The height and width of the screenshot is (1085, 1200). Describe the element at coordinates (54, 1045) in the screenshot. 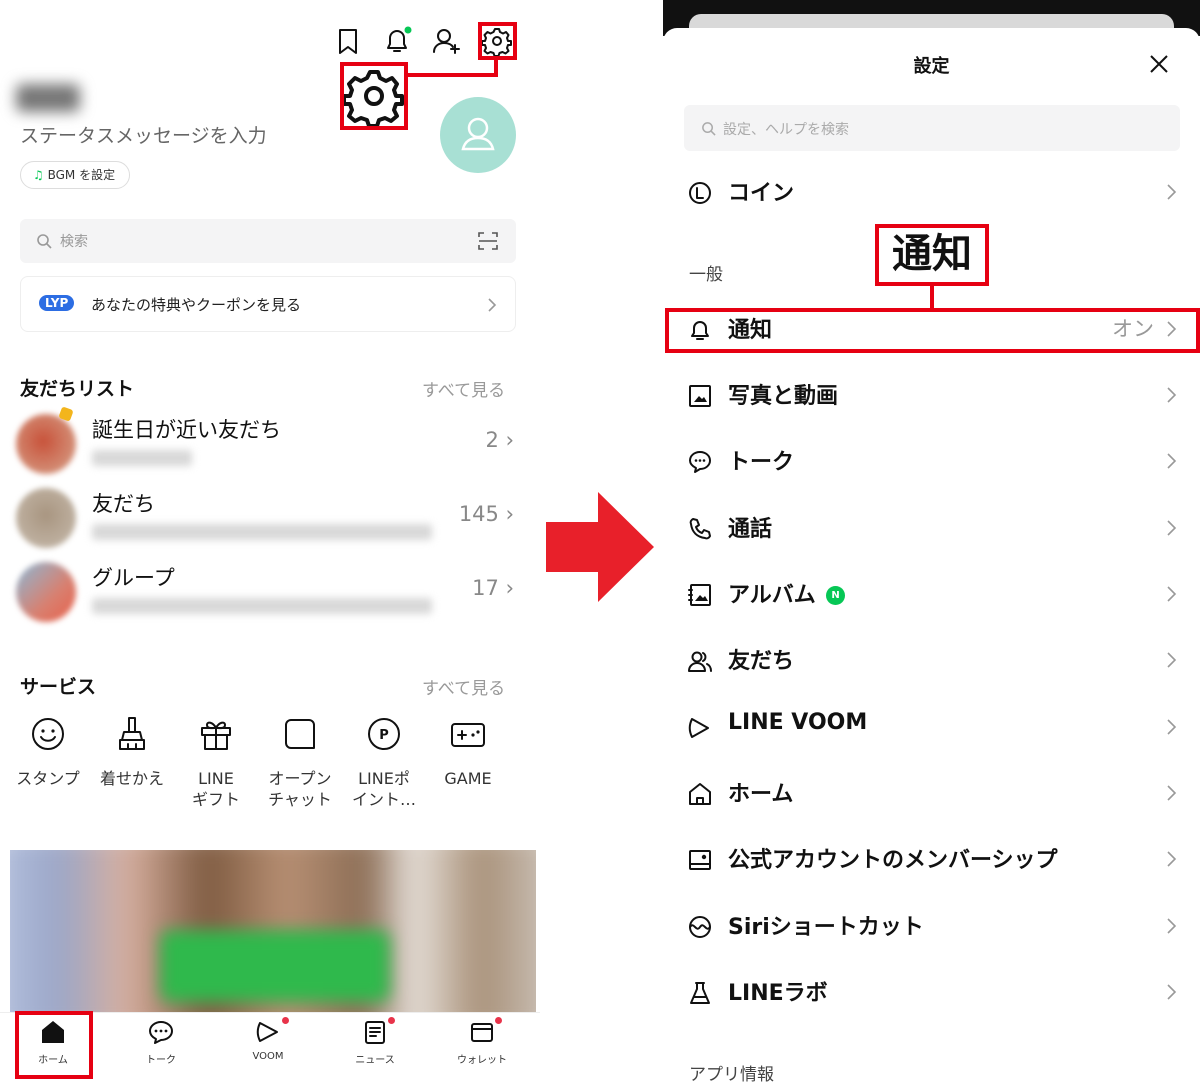

I see `home-tab-highlight` at that location.